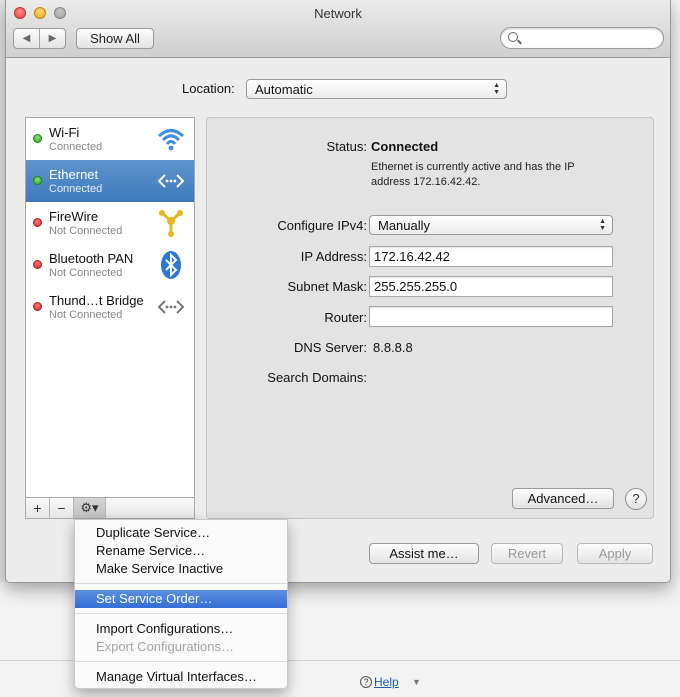  Describe the element at coordinates (333, 256) in the screenshot. I see `ip-address-label: IP Address:` at that location.